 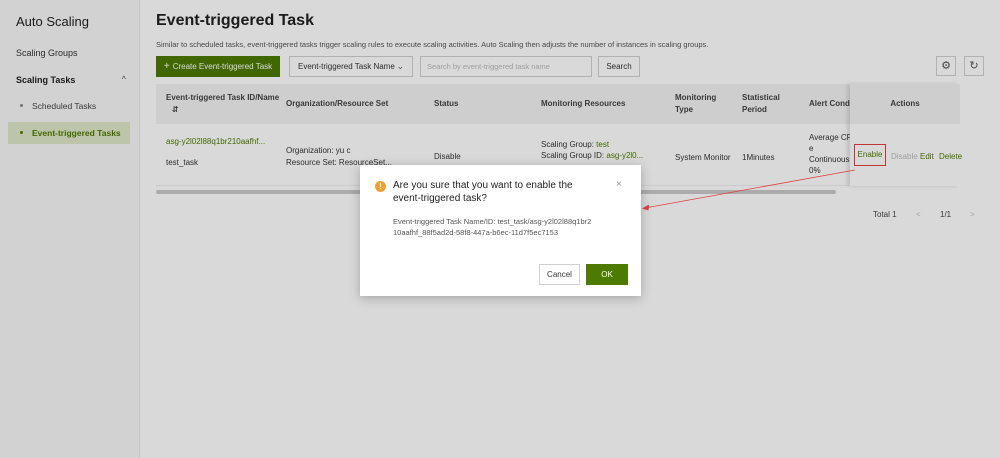 What do you see at coordinates (607, 274) in the screenshot?
I see `ok-button: OK` at bounding box center [607, 274].